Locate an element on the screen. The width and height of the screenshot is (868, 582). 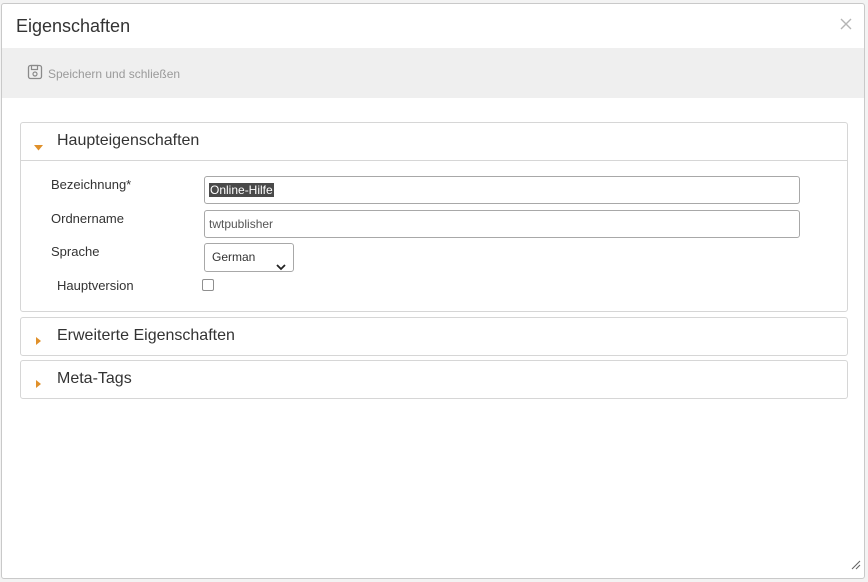
dialog-title: Eigenschaften is located at coordinates (73, 26).